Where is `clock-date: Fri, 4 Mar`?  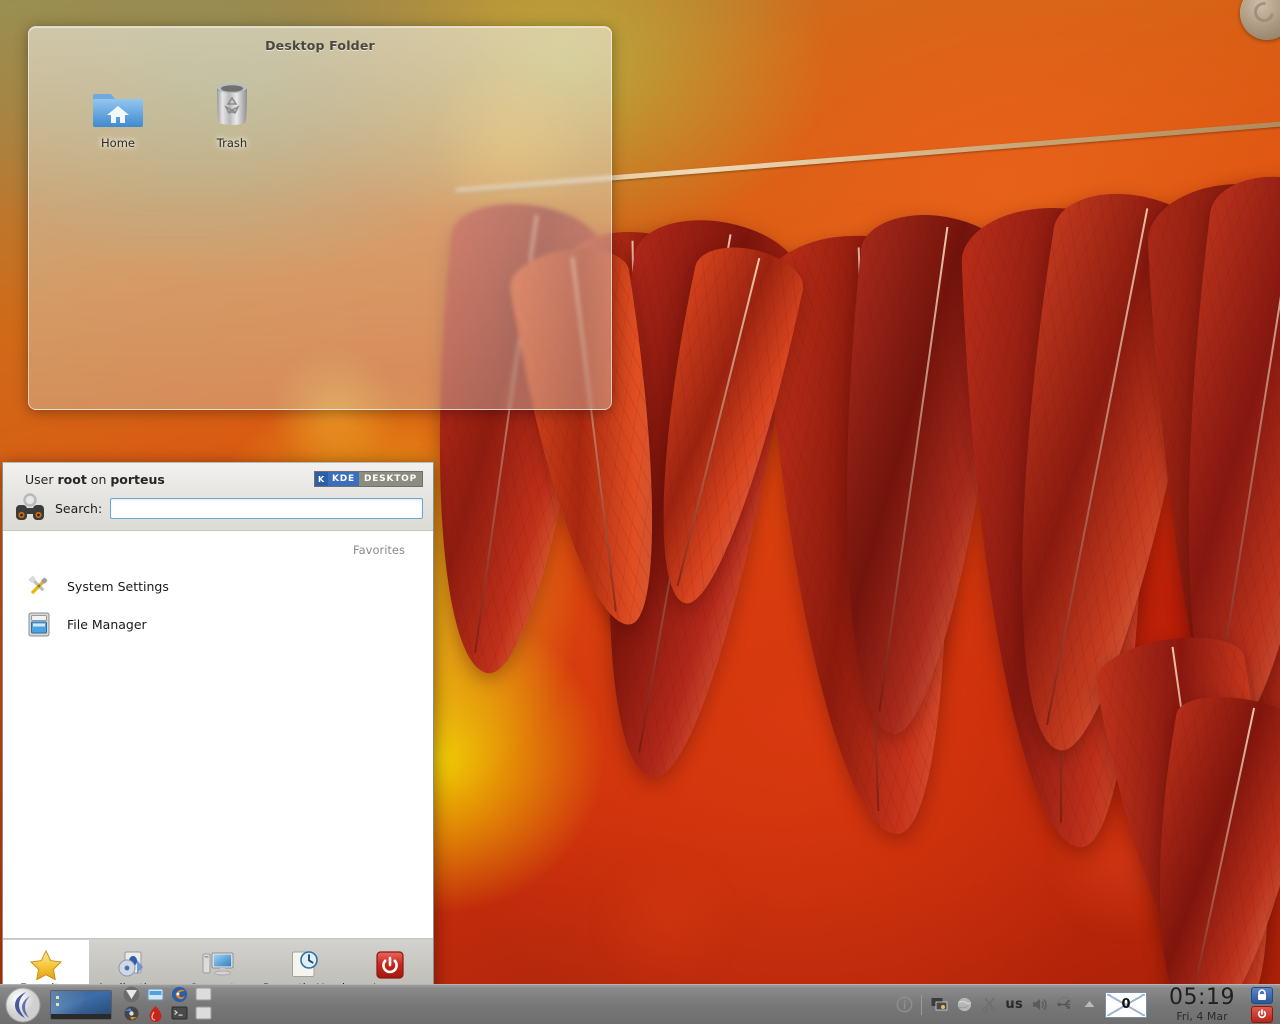
clock-date: Fri, 4 Mar is located at coordinates (1202, 1016).